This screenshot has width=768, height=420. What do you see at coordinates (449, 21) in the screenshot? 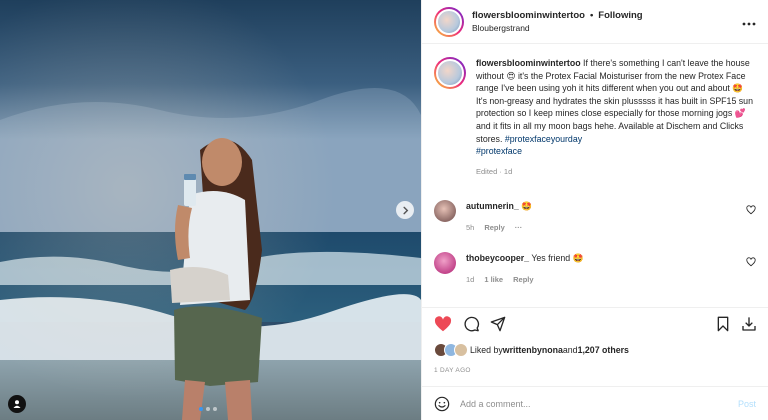
I see `author-avatar` at bounding box center [449, 21].